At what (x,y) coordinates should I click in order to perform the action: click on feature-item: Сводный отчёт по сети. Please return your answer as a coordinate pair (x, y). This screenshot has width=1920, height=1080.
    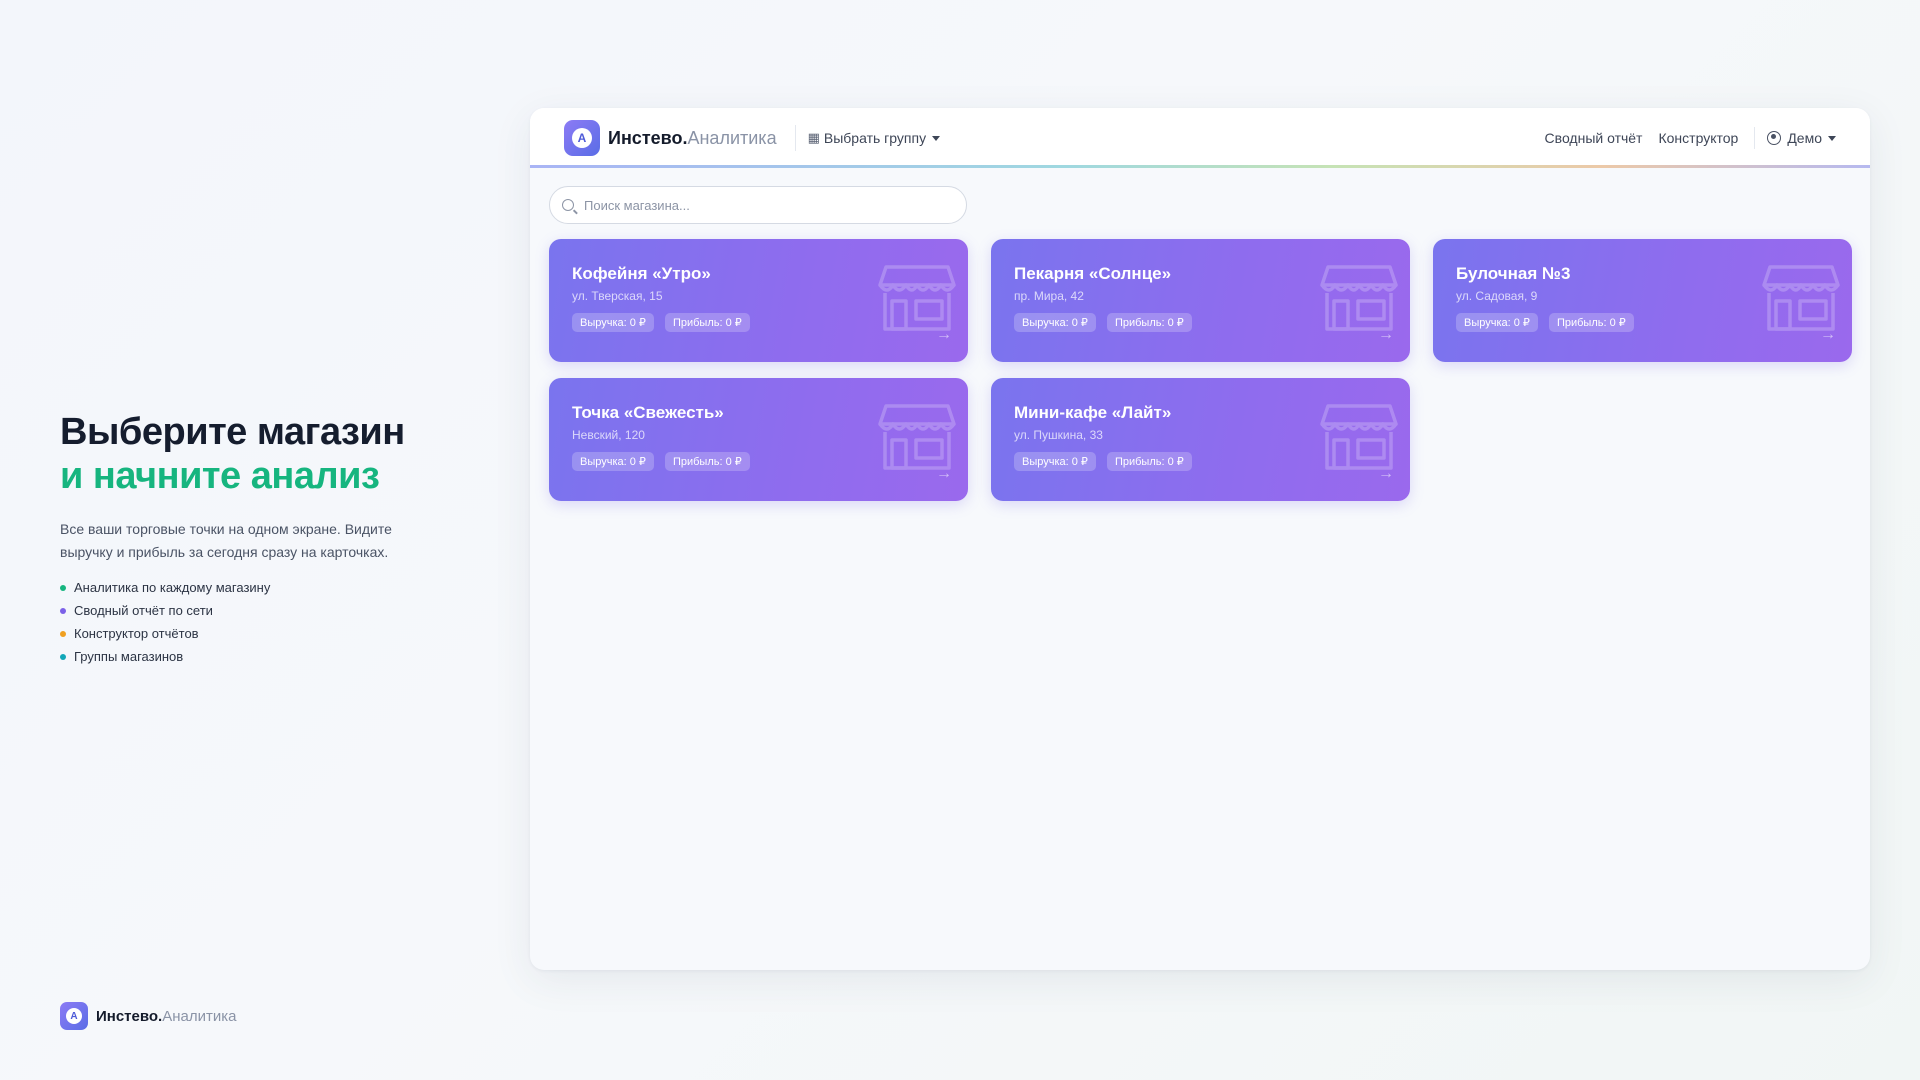
    Looking at the image, I should click on (250, 610).